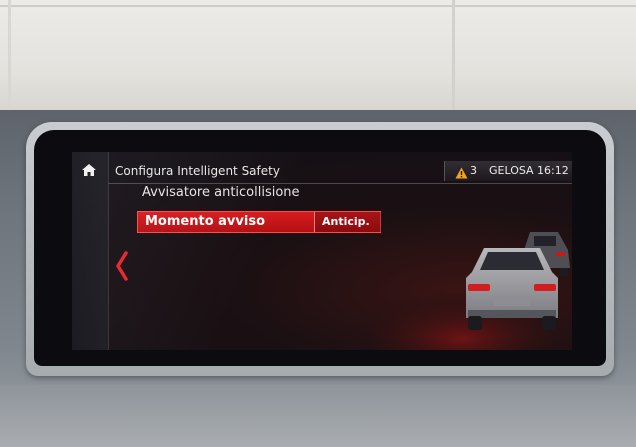 This screenshot has height=447, width=636. What do you see at coordinates (461, 171) in the screenshot?
I see `warning-triangle-icon` at bounding box center [461, 171].